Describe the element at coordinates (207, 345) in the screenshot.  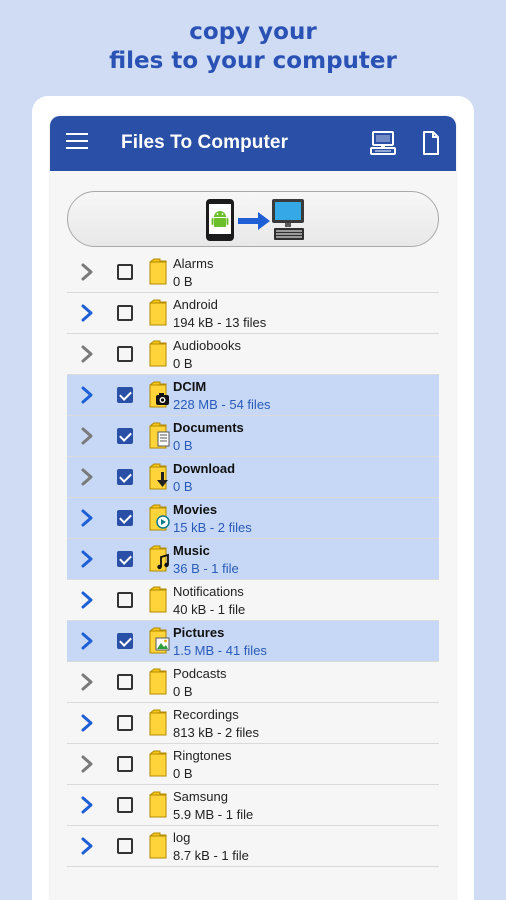
I see `folder-name: Audiobooks` at that location.